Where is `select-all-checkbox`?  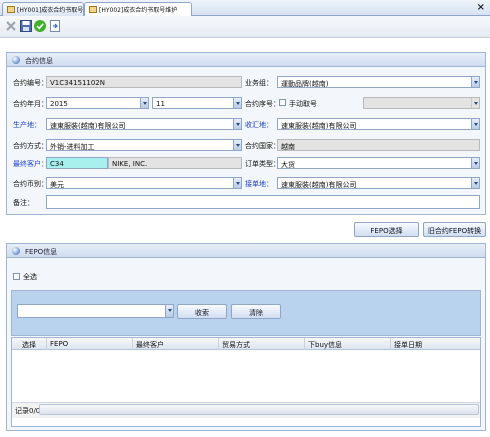 select-all-checkbox is located at coordinates (16, 276).